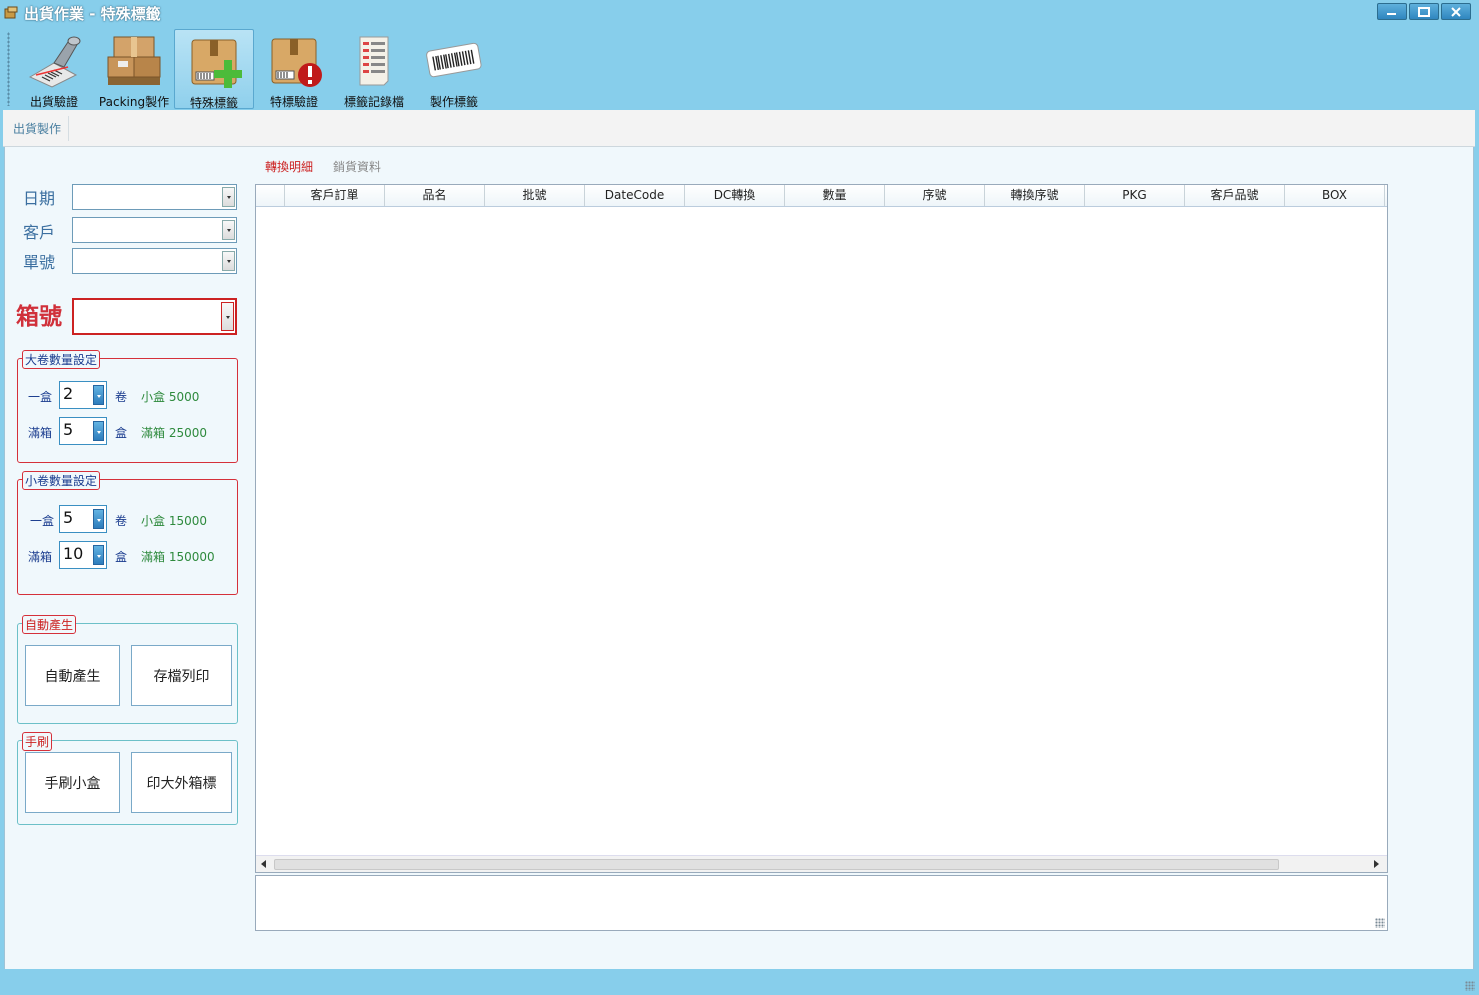  I want to click on small-roll-per-box-spinner: 5, so click(83, 519).